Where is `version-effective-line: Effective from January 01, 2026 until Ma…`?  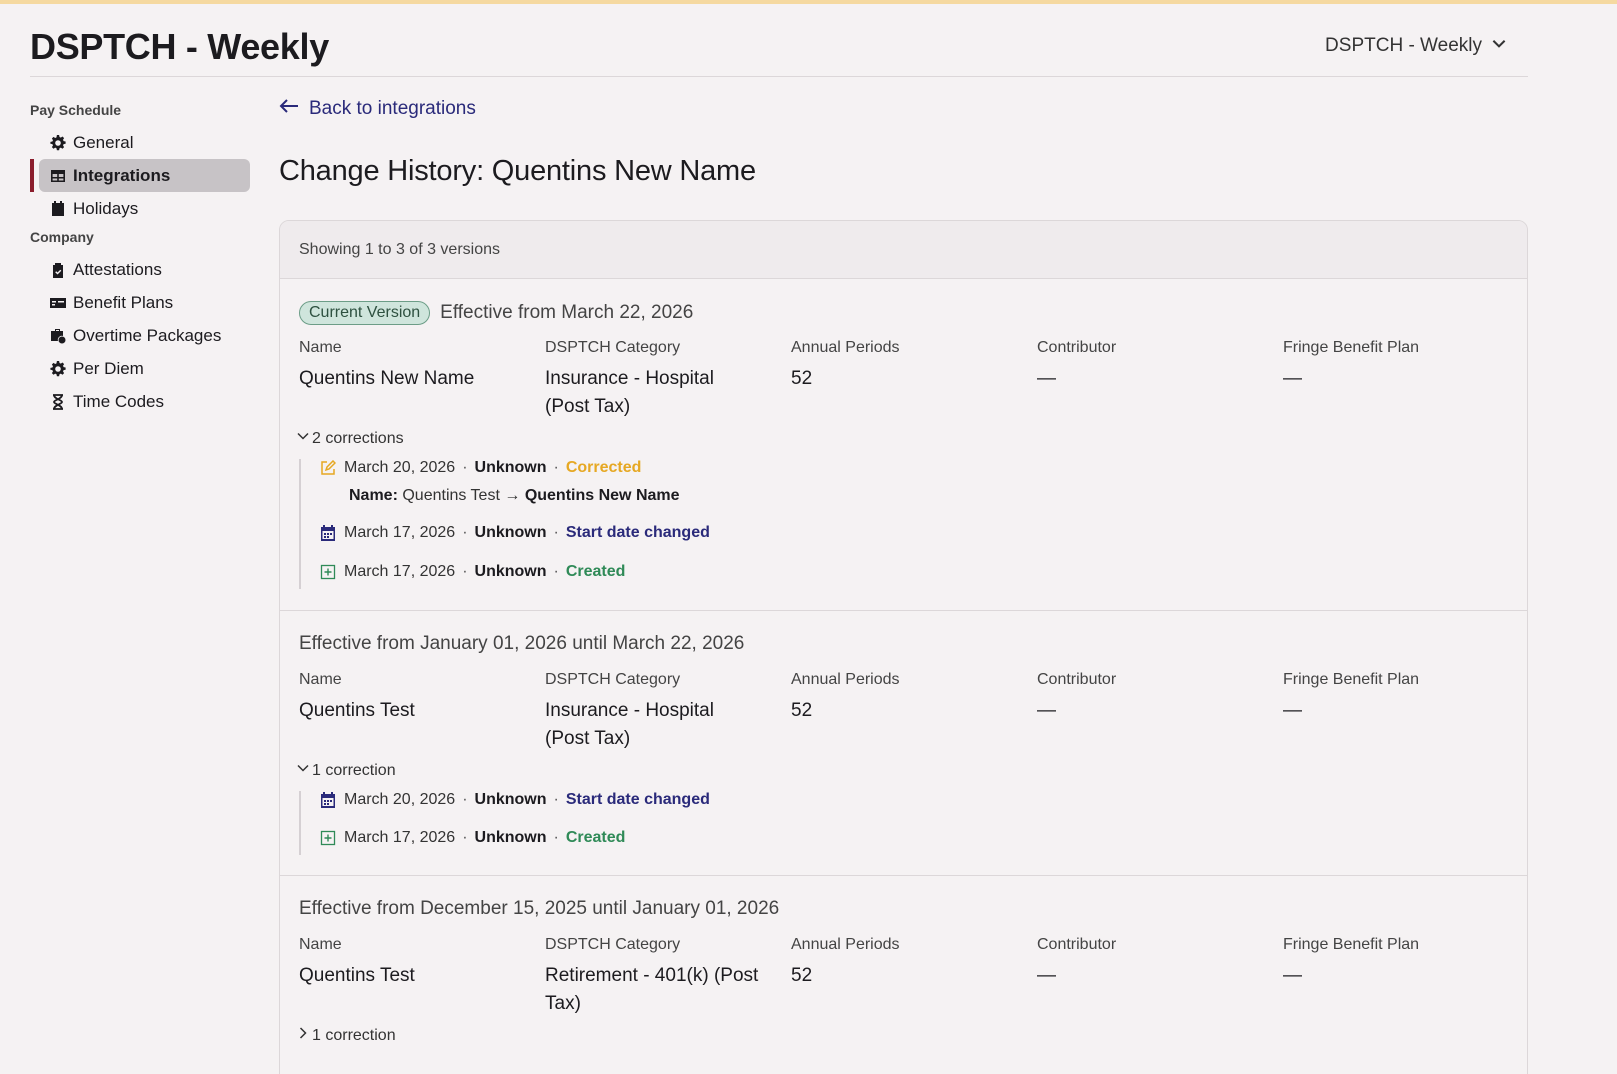 version-effective-line: Effective from January 01, 2026 until Ma… is located at coordinates (521, 644).